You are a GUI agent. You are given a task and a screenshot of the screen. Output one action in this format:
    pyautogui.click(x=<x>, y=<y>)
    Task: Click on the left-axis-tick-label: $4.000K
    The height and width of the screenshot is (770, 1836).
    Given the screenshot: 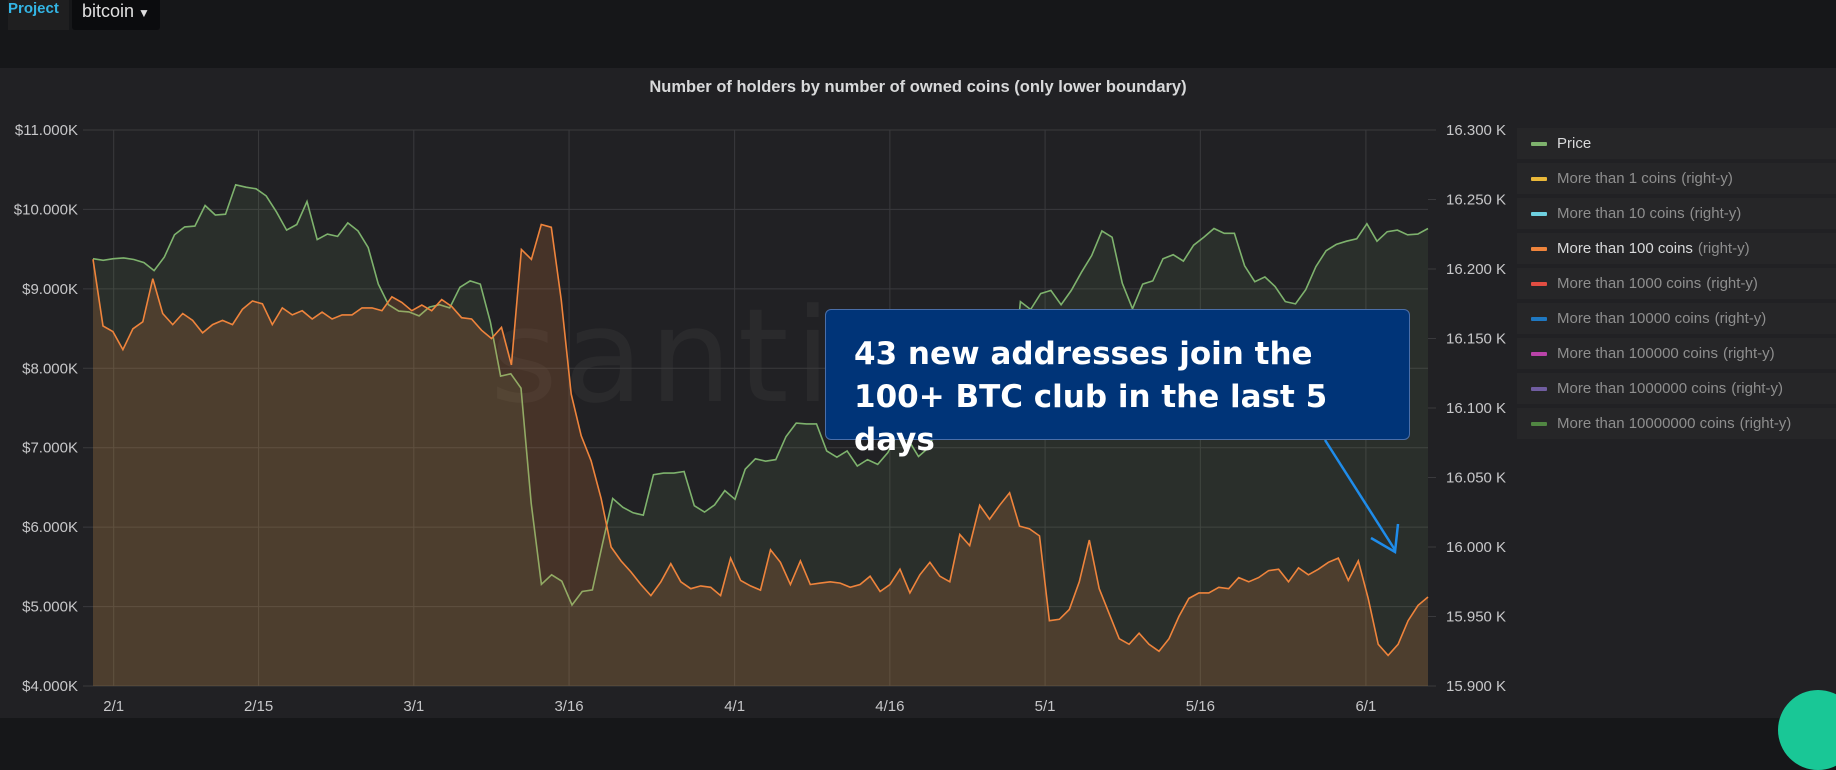 What is the action you would take?
    pyautogui.click(x=50, y=686)
    